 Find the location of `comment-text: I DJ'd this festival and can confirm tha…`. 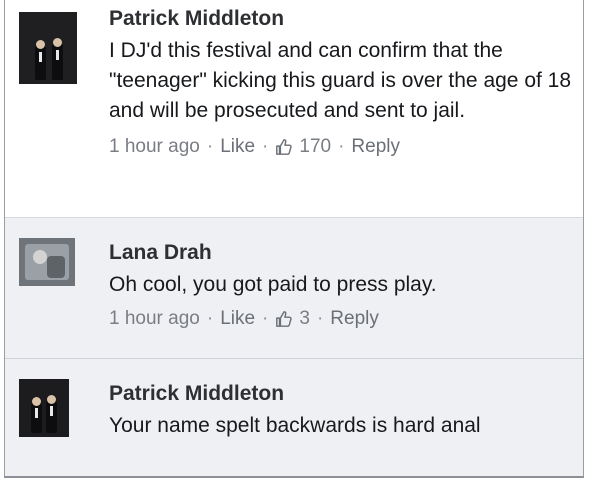

comment-text: I DJ'd this festival and can confirm tha… is located at coordinates (340, 80).